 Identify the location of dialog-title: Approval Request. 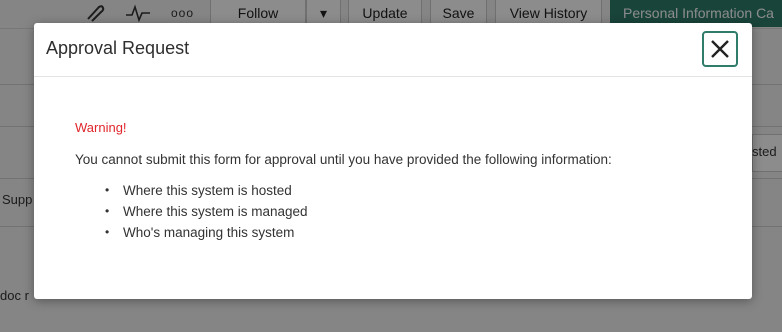
(118, 48).